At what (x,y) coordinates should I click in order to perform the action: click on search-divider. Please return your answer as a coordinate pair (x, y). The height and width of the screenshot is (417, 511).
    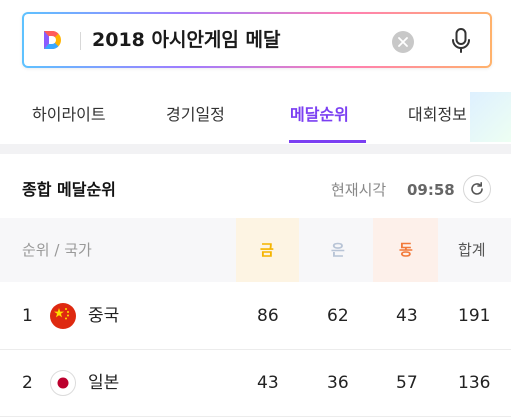
    Looking at the image, I should click on (80, 41).